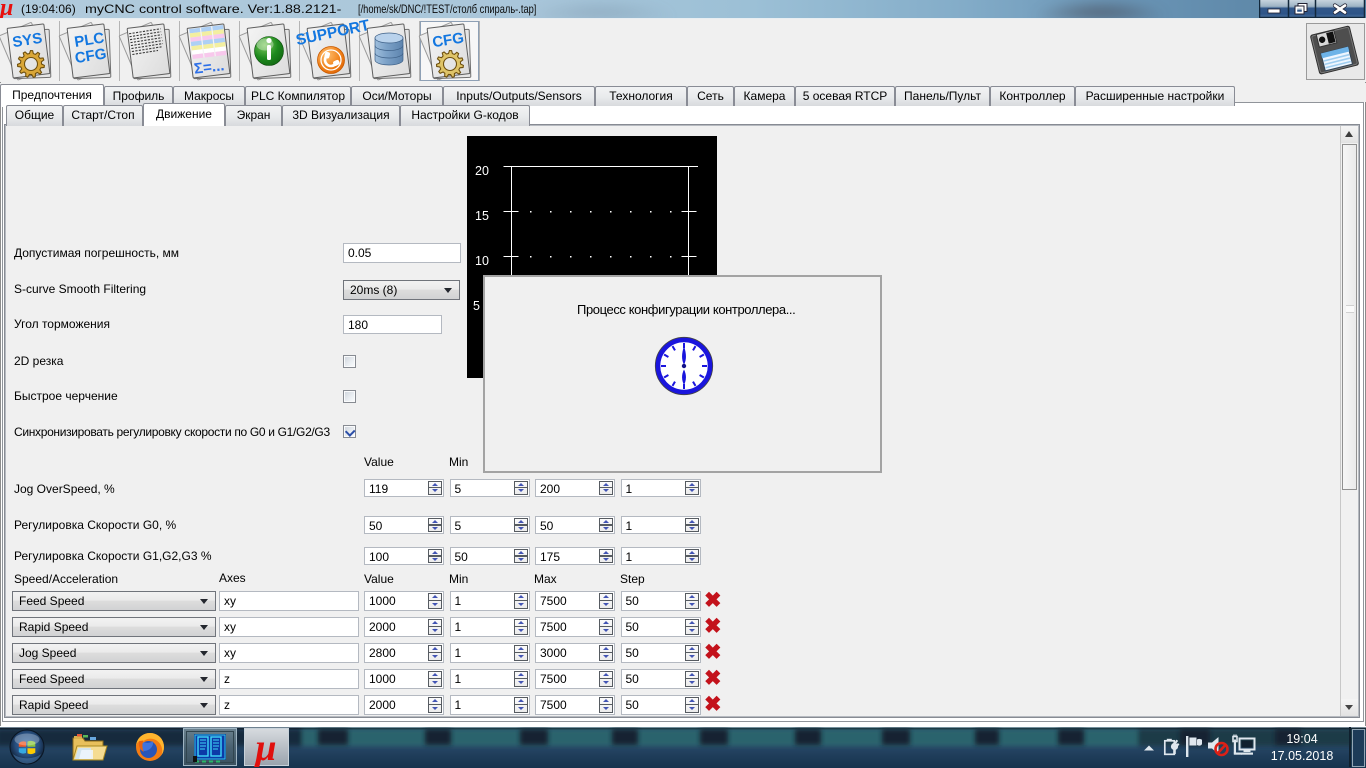 Image resolution: width=1366 pixels, height=768 pixels. Describe the element at coordinates (264, 747) in the screenshot. I see `svg-text: μ` at that location.